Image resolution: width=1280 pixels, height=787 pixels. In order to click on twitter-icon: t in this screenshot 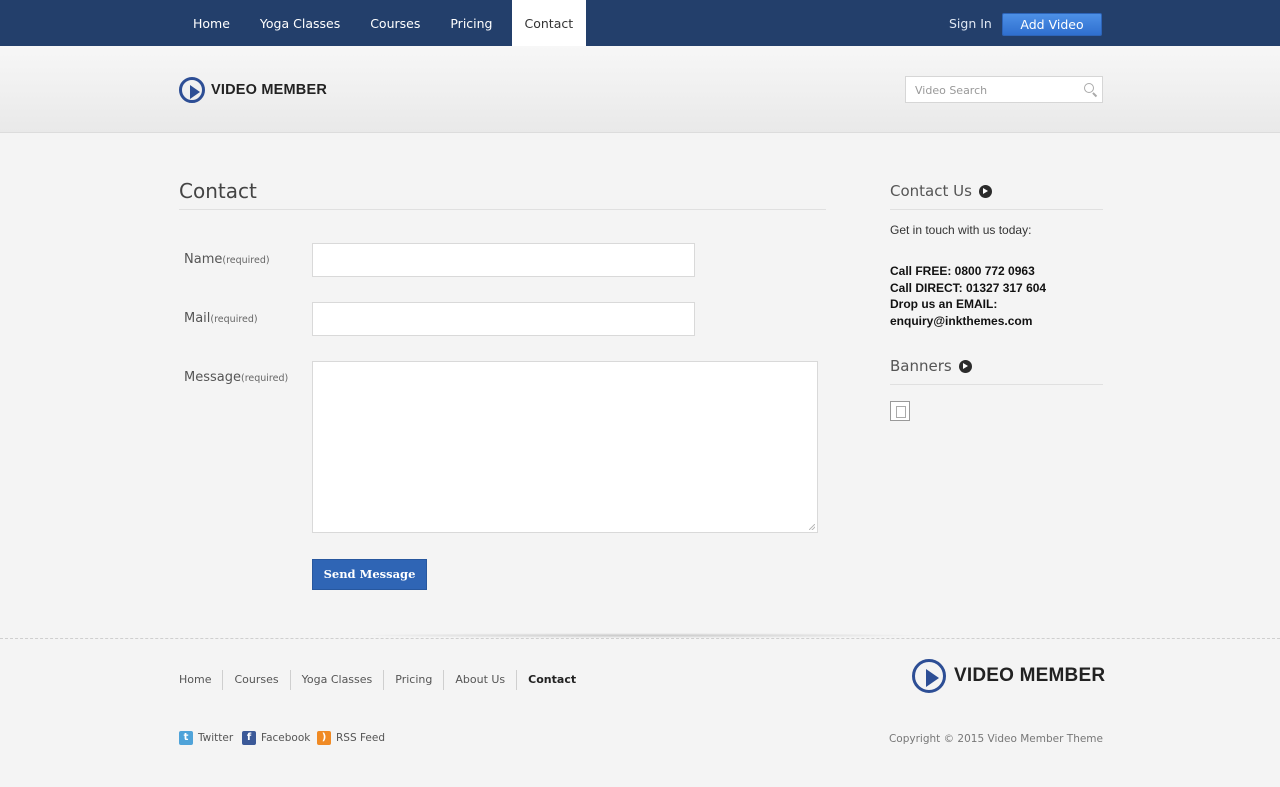, I will do `click(186, 738)`.